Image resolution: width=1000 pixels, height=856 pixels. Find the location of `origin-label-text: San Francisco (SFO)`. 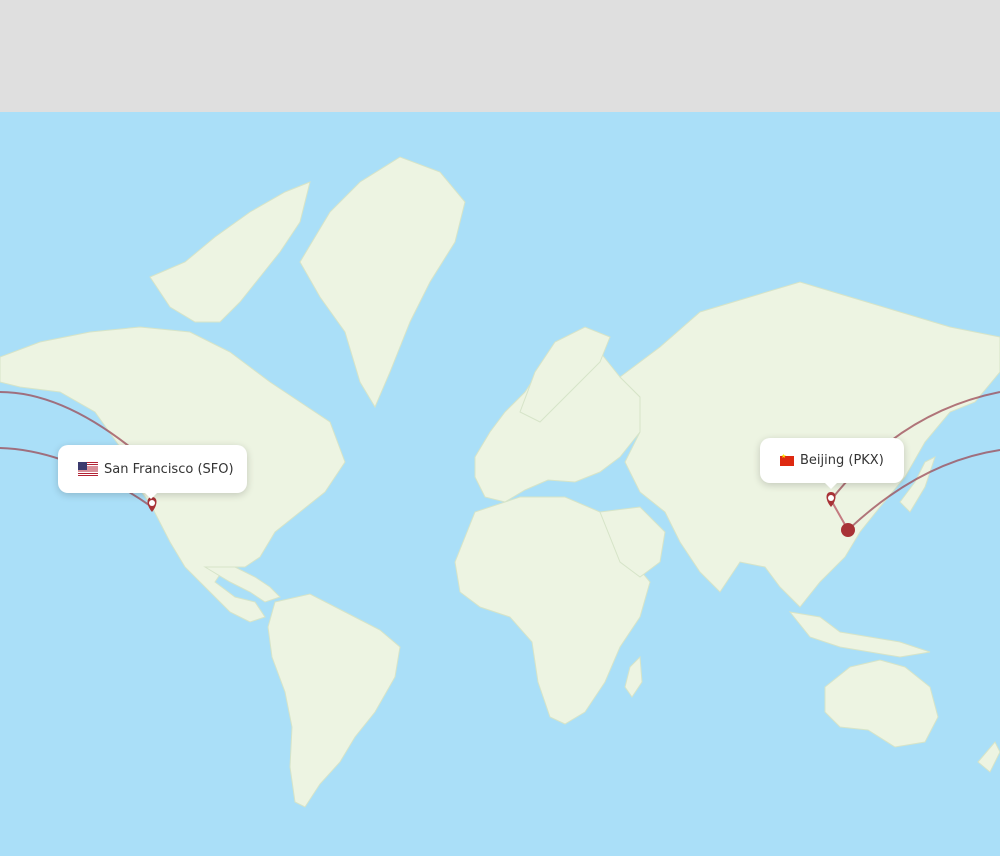

origin-label-text: San Francisco (SFO) is located at coordinates (169, 469).